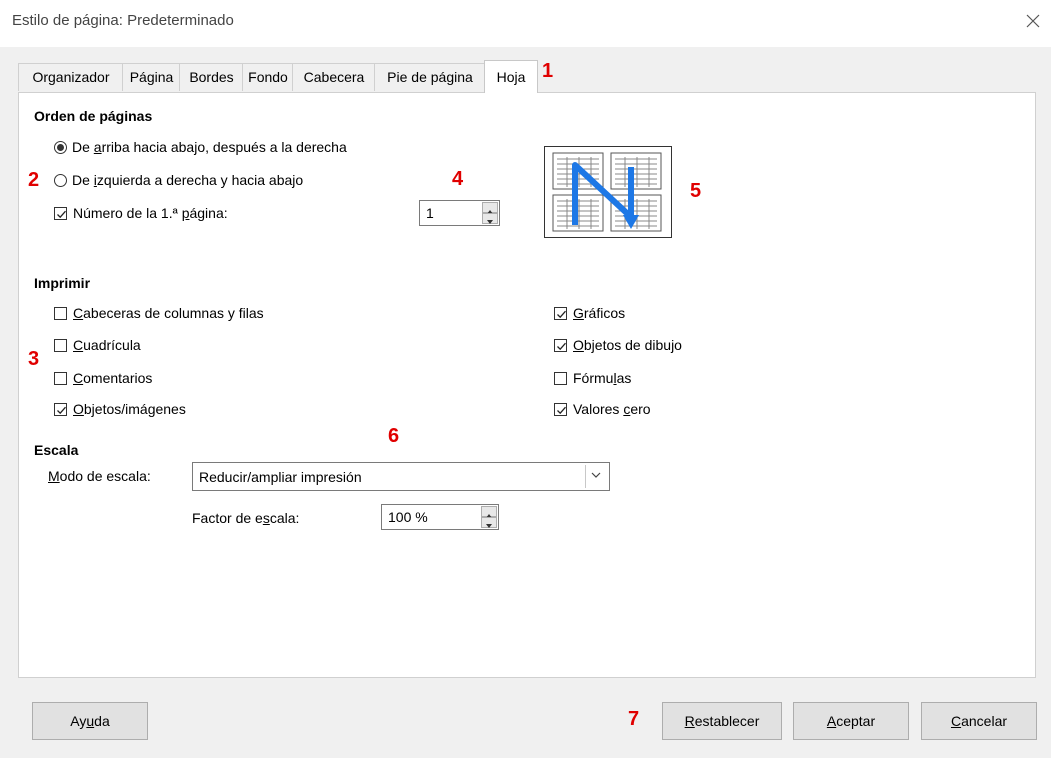 Image resolution: width=1051 pixels, height=758 pixels. I want to click on first-page-number-label: Número de la 1.ª página:, so click(150, 213).